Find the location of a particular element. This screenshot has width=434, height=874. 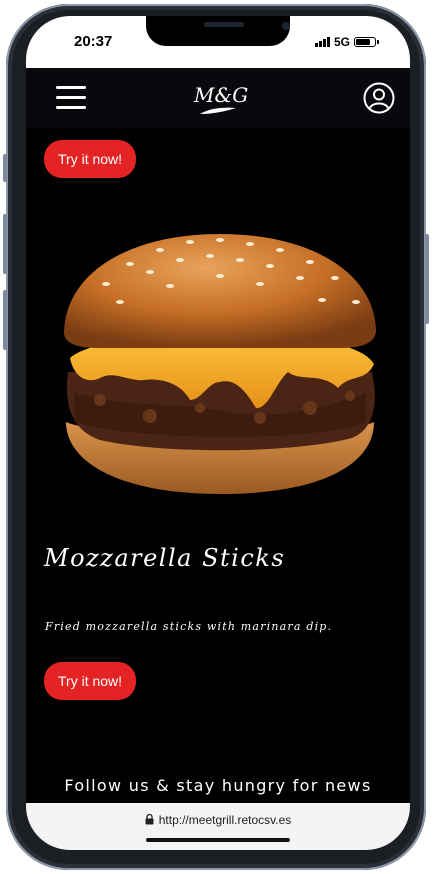

status-time: 20:37 is located at coordinates (93, 41).